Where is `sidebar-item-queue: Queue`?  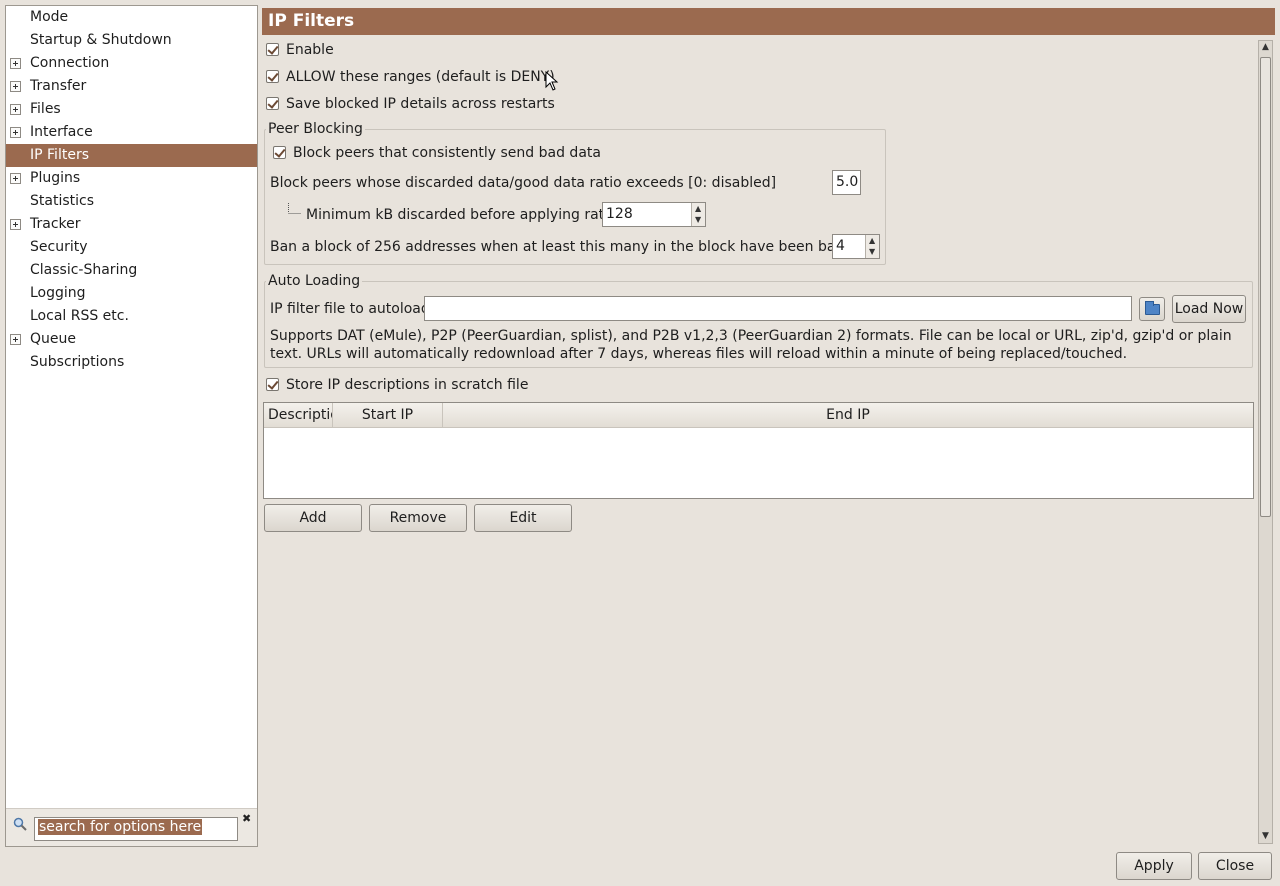
sidebar-item-queue: Queue is located at coordinates (131, 339).